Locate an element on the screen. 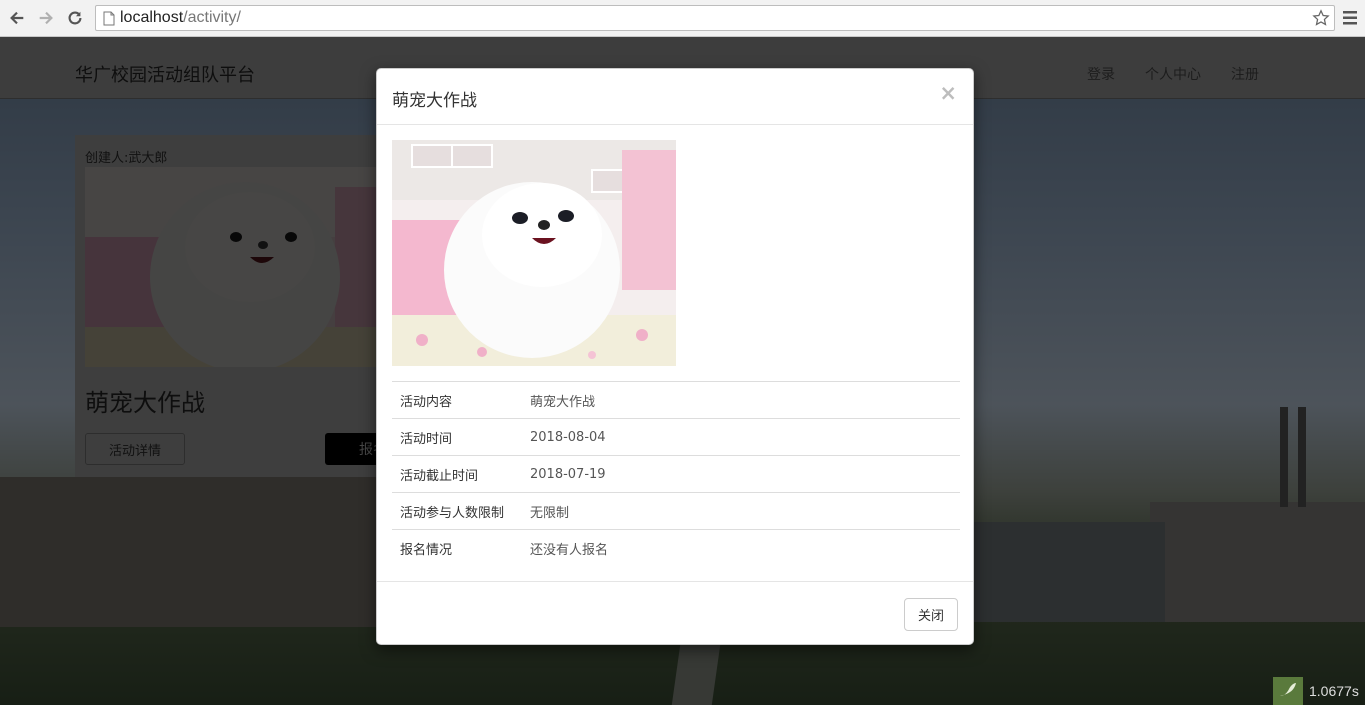  table-row: 活动参与人数限制 无限制 is located at coordinates (676, 511).